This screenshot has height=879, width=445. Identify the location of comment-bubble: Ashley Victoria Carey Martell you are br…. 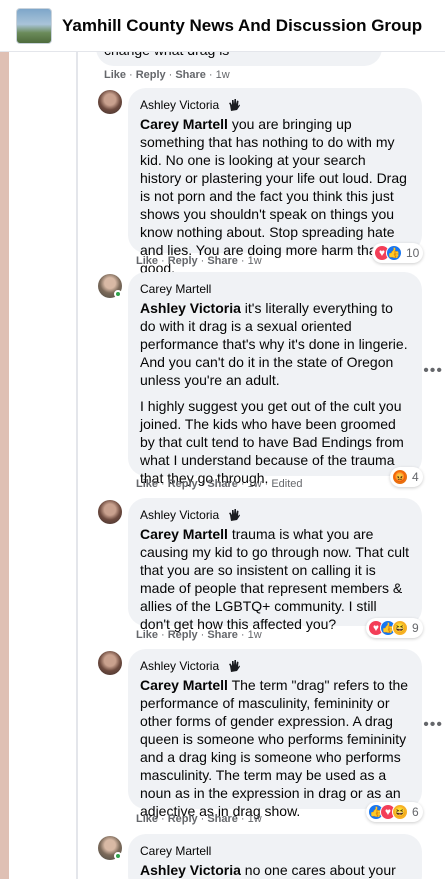
(275, 182).